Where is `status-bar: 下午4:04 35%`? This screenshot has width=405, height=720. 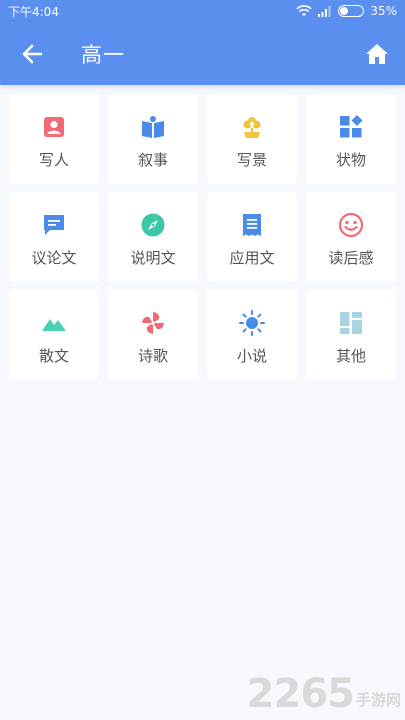 status-bar: 下午4:04 35% is located at coordinates (202, 11).